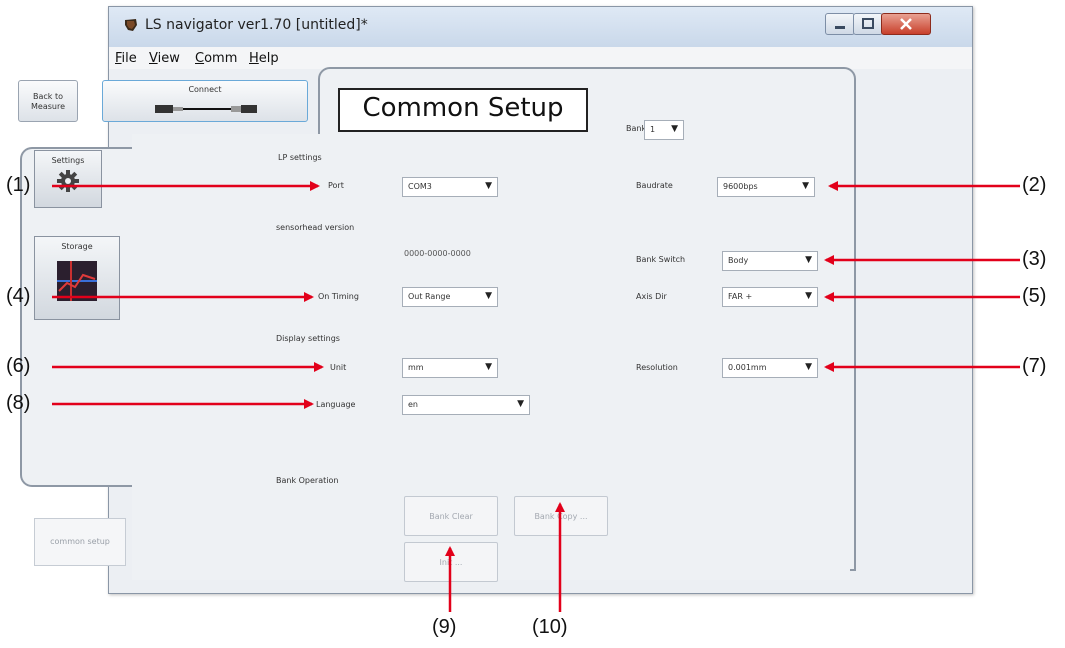  I want to click on title-bar: LS navigator ver1.70 [untitled]*, so click(540, 27).